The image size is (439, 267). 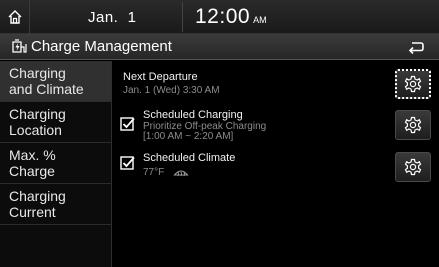 I want to click on status-bar: Jan. 1 12:00 AM, so click(x=219, y=17).